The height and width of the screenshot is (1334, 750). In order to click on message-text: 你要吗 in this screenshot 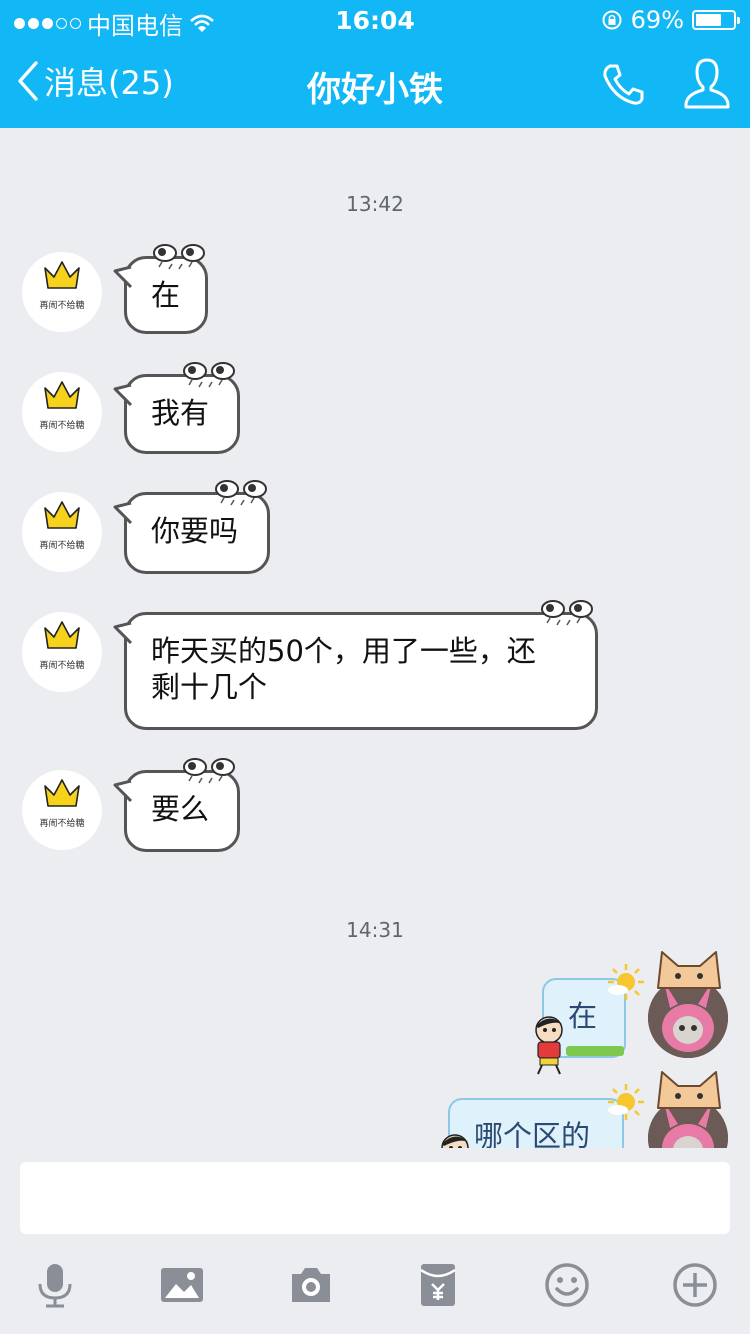, I will do `click(195, 531)`.